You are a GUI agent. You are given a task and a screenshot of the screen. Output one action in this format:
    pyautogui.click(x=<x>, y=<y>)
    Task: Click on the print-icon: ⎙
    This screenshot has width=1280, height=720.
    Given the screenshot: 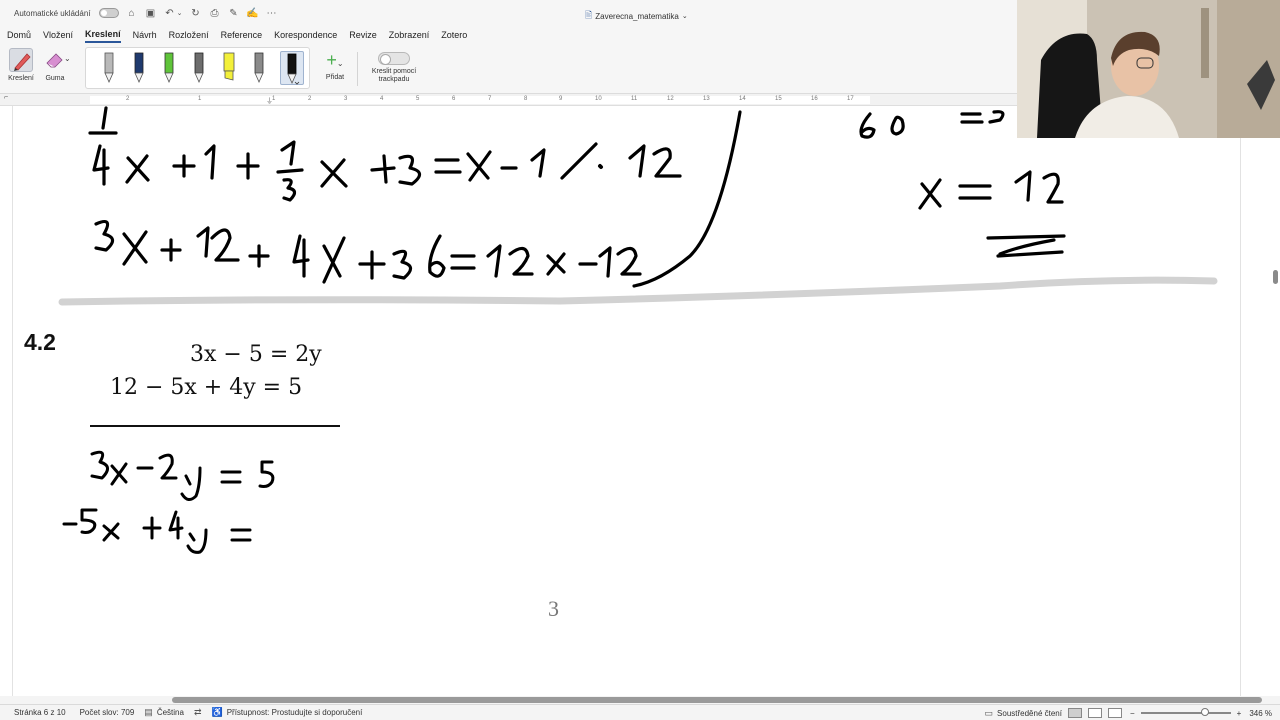 What is the action you would take?
    pyautogui.click(x=215, y=13)
    